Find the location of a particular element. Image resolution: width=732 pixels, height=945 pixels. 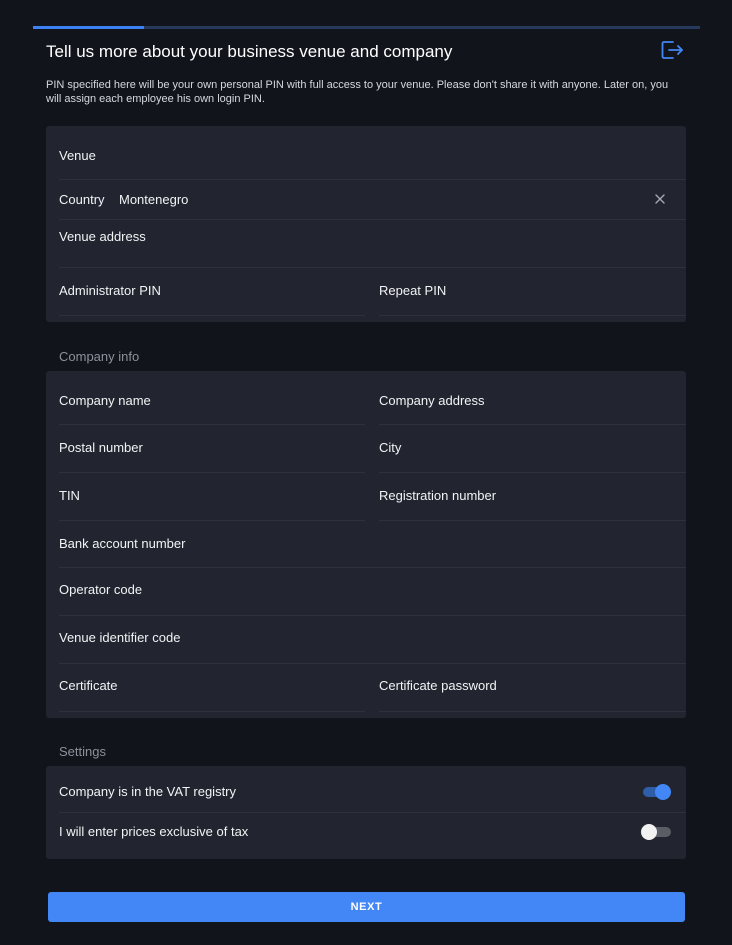

tin-label: TIN is located at coordinates (69, 495).